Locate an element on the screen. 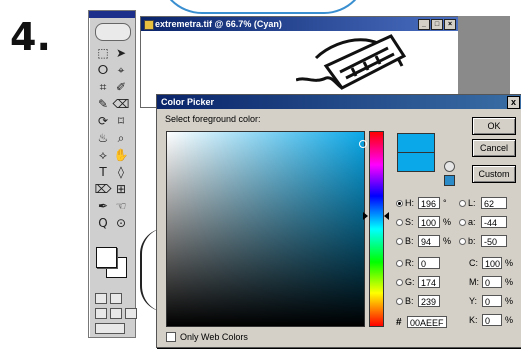 The width and height of the screenshot is (521, 350). maximize-icon: □ is located at coordinates (437, 24).